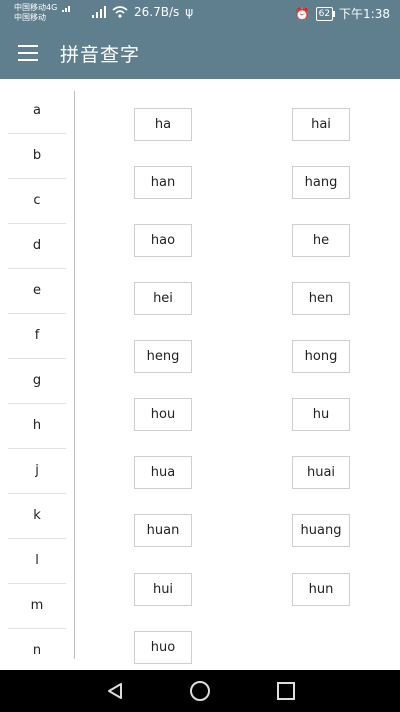 This screenshot has height=712, width=400. What do you see at coordinates (100, 55) in the screenshot?
I see `page-title: 拼音查字` at bounding box center [100, 55].